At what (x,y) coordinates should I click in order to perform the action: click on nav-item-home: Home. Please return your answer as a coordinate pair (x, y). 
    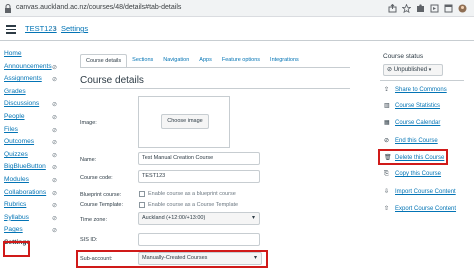
    Looking at the image, I should click on (34, 56).